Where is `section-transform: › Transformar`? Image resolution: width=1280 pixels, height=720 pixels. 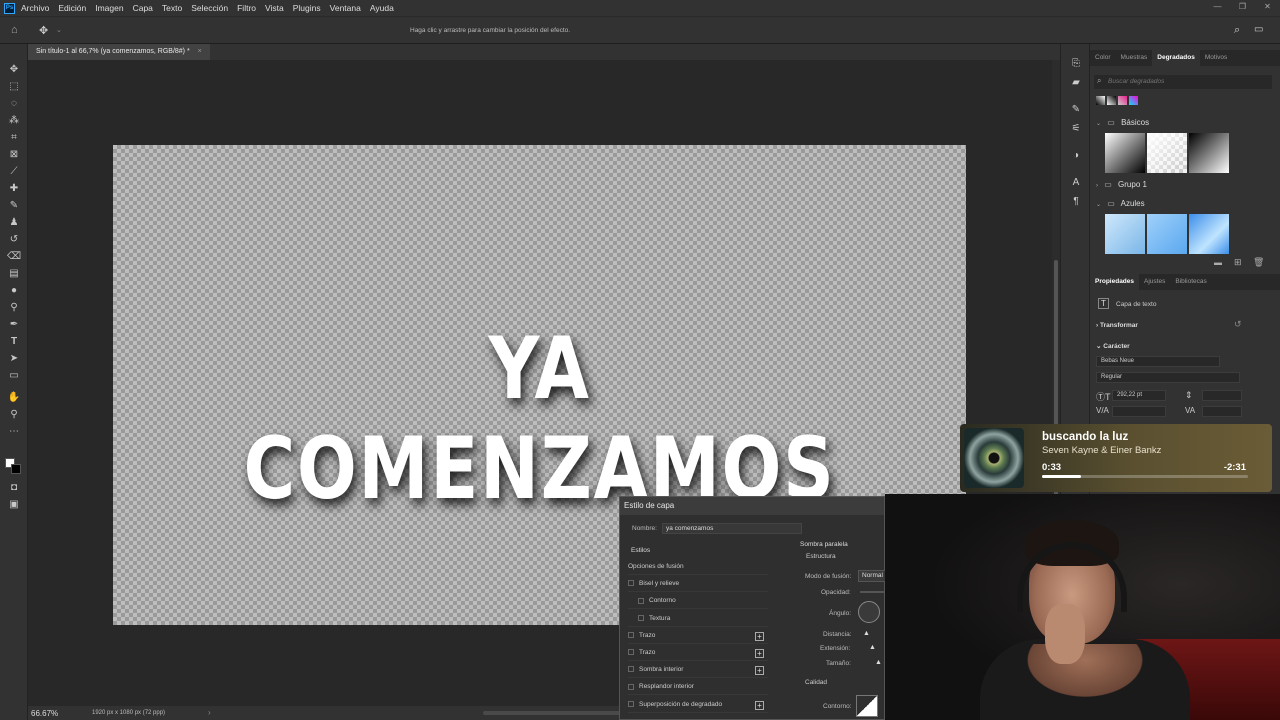
section-transform: › Transformar is located at coordinates (1117, 325).